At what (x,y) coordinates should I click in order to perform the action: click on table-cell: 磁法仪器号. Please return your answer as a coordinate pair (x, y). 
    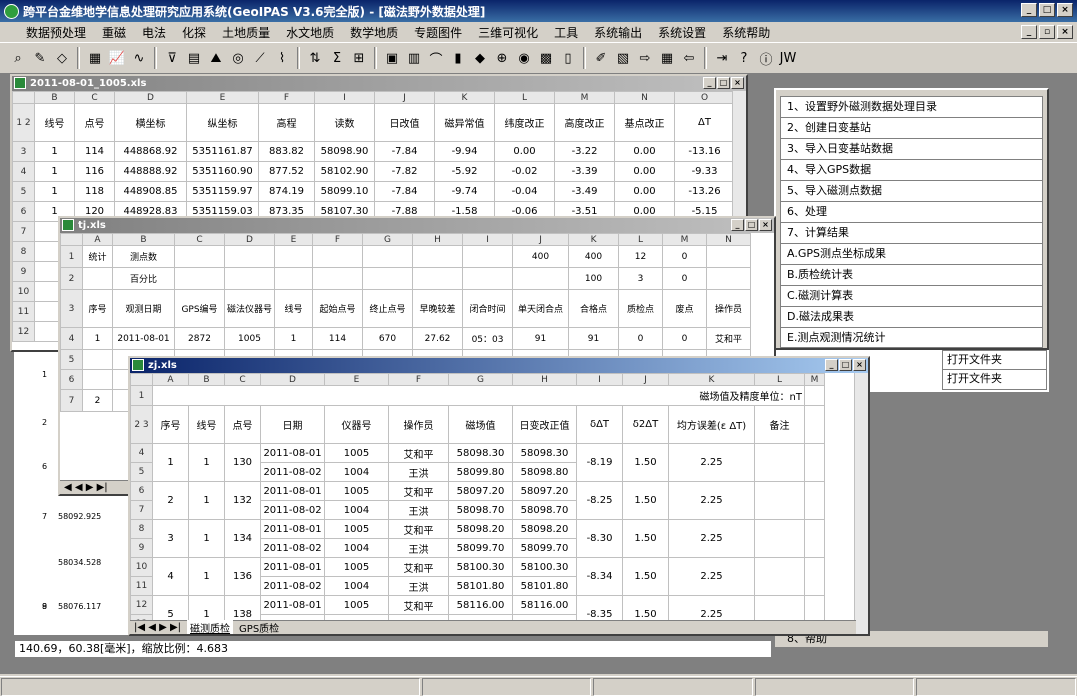
    Looking at the image, I should click on (249, 308).